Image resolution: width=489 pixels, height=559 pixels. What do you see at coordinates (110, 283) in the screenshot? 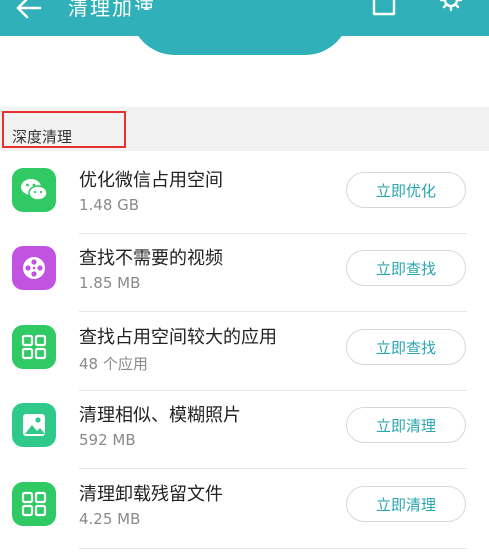
I see `item-size: 1.85 MB` at bounding box center [110, 283].